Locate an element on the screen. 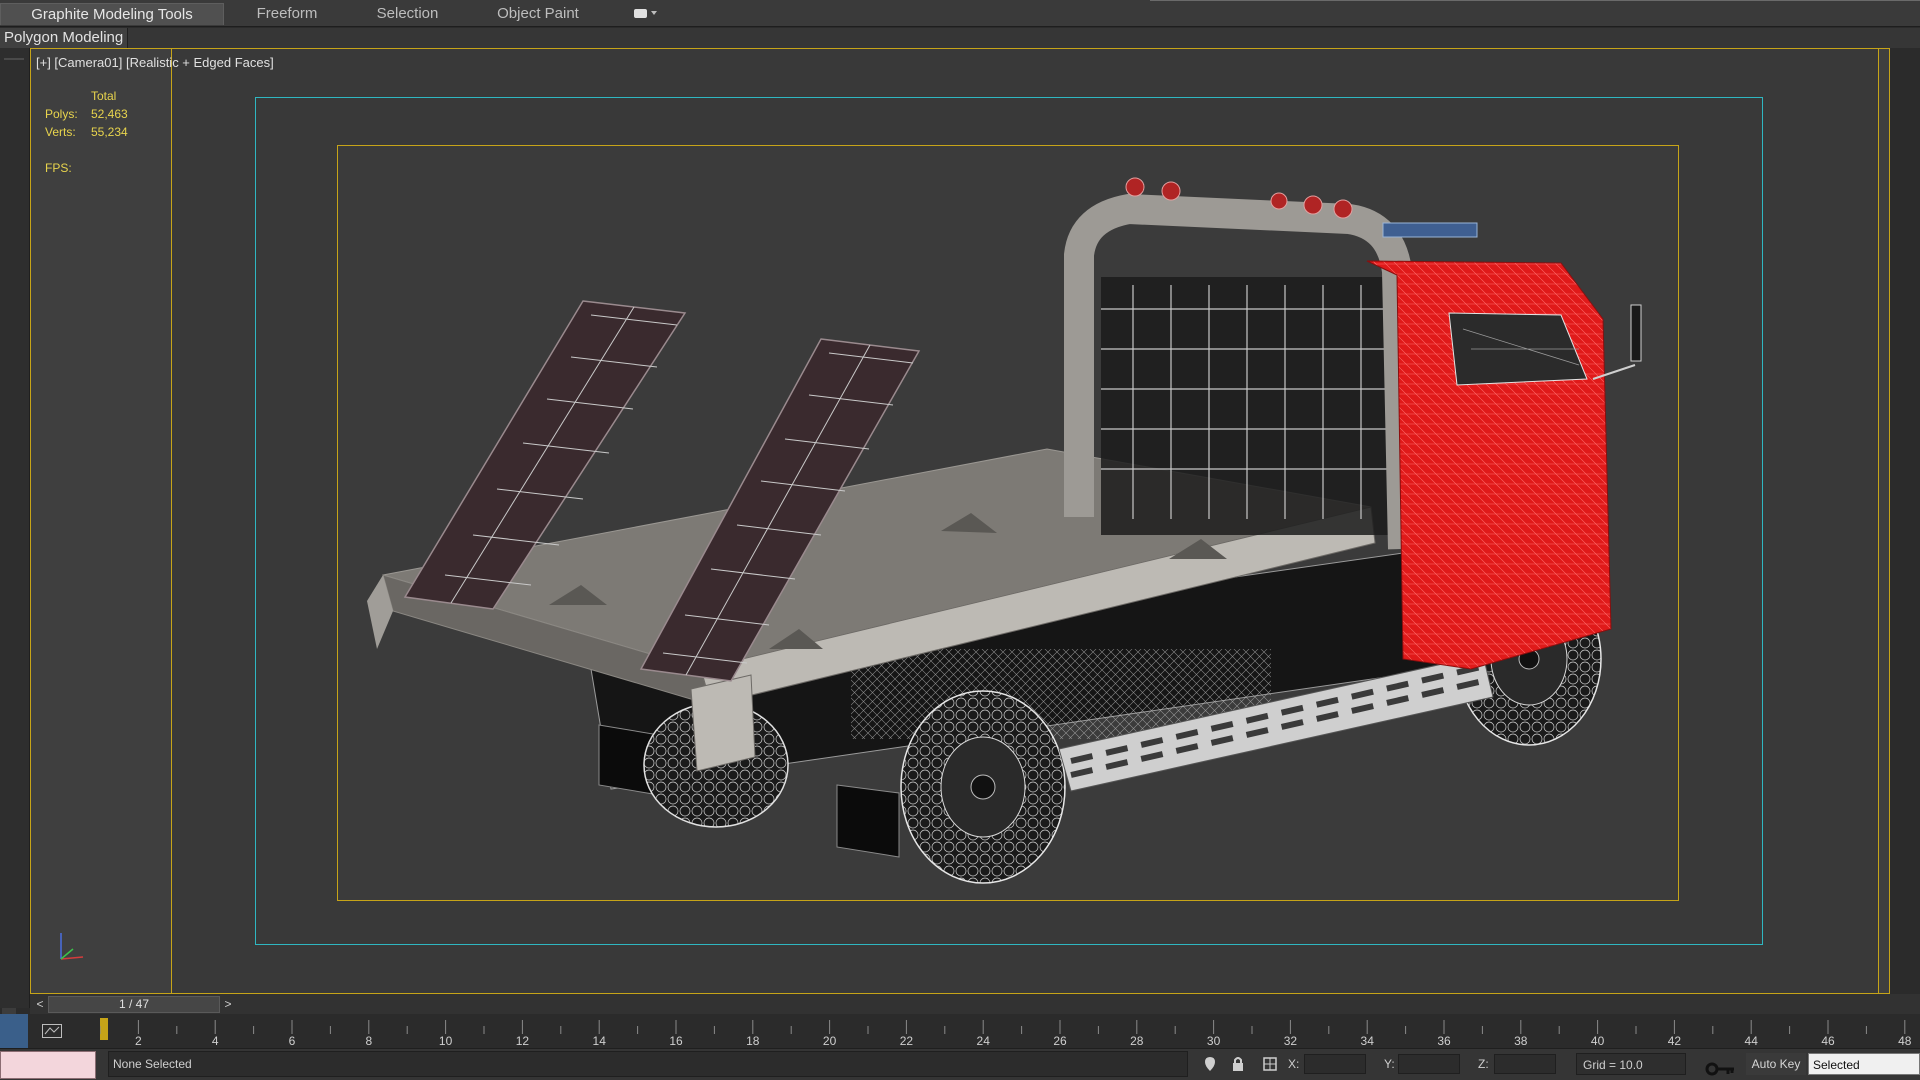 Image resolution: width=1920 pixels, height=1080 pixels. track-view-toggle is located at coordinates (14, 1031).